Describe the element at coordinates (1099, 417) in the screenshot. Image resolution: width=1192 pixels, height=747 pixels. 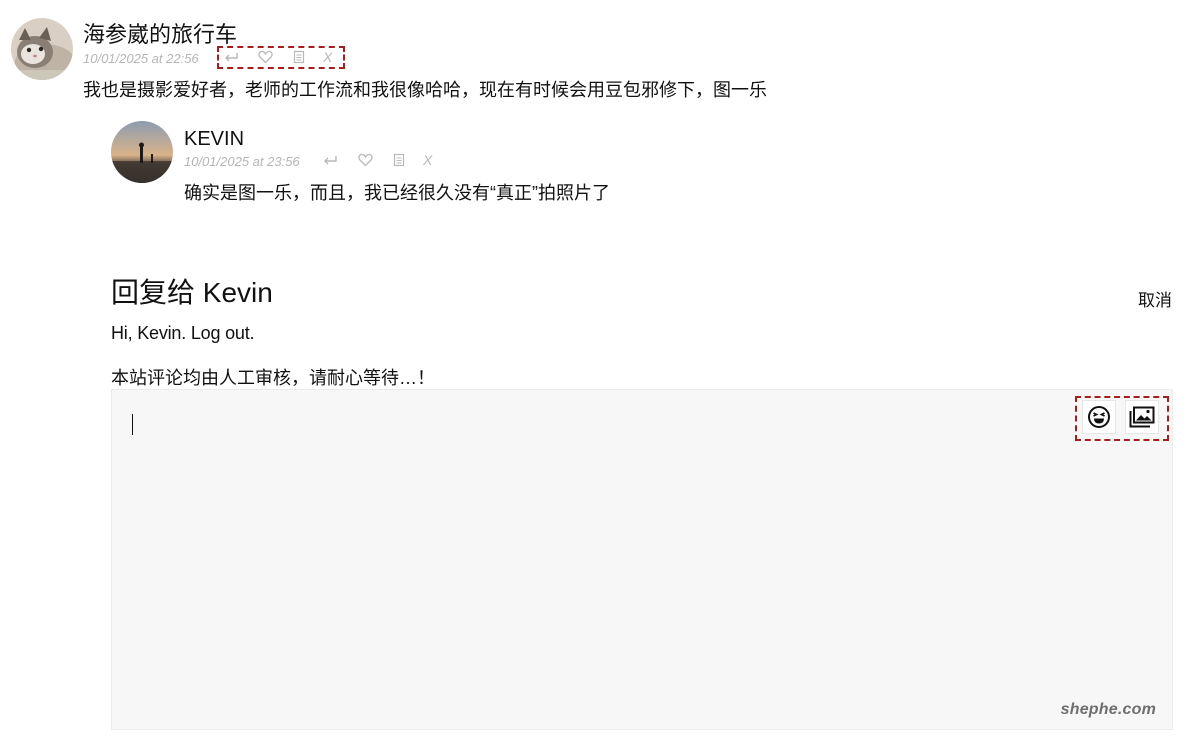
I see `laughing-emoji-icon` at that location.